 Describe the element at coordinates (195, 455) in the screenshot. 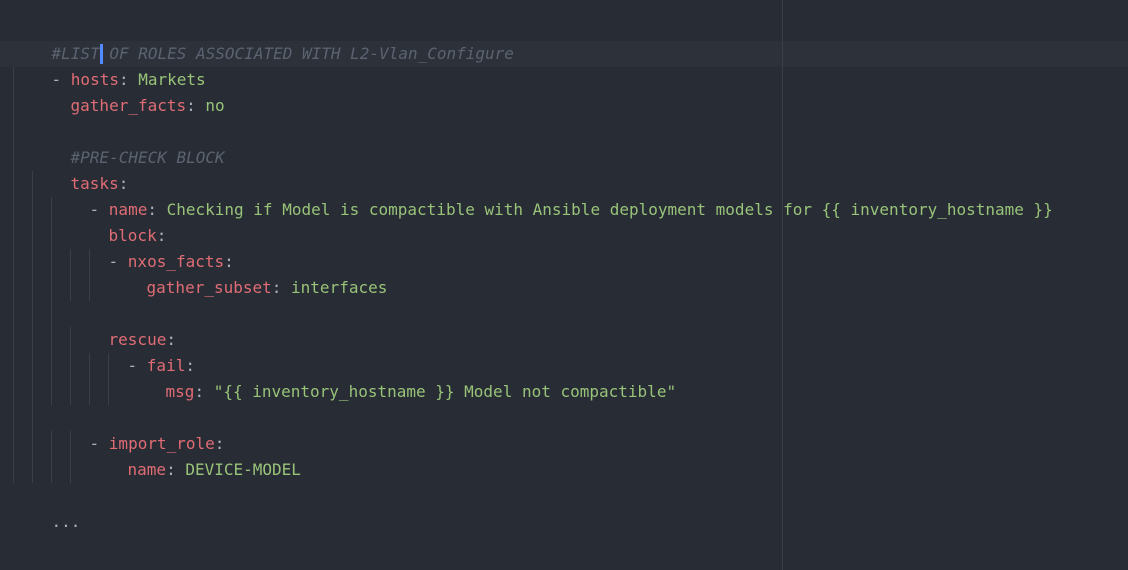

I see `code-line: name: DEVICE-MODEL` at that location.